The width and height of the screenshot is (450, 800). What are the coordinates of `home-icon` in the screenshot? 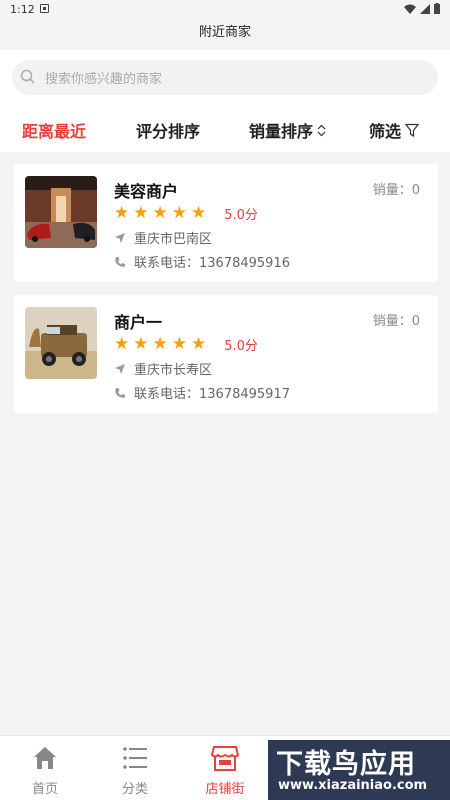 It's located at (45, 758).